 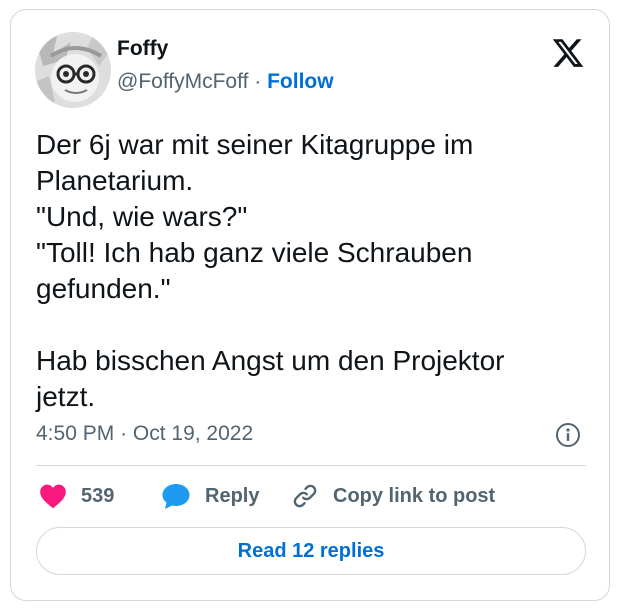 What do you see at coordinates (193, 433) in the screenshot?
I see `tweet-date: Oct 19, 2022` at bounding box center [193, 433].